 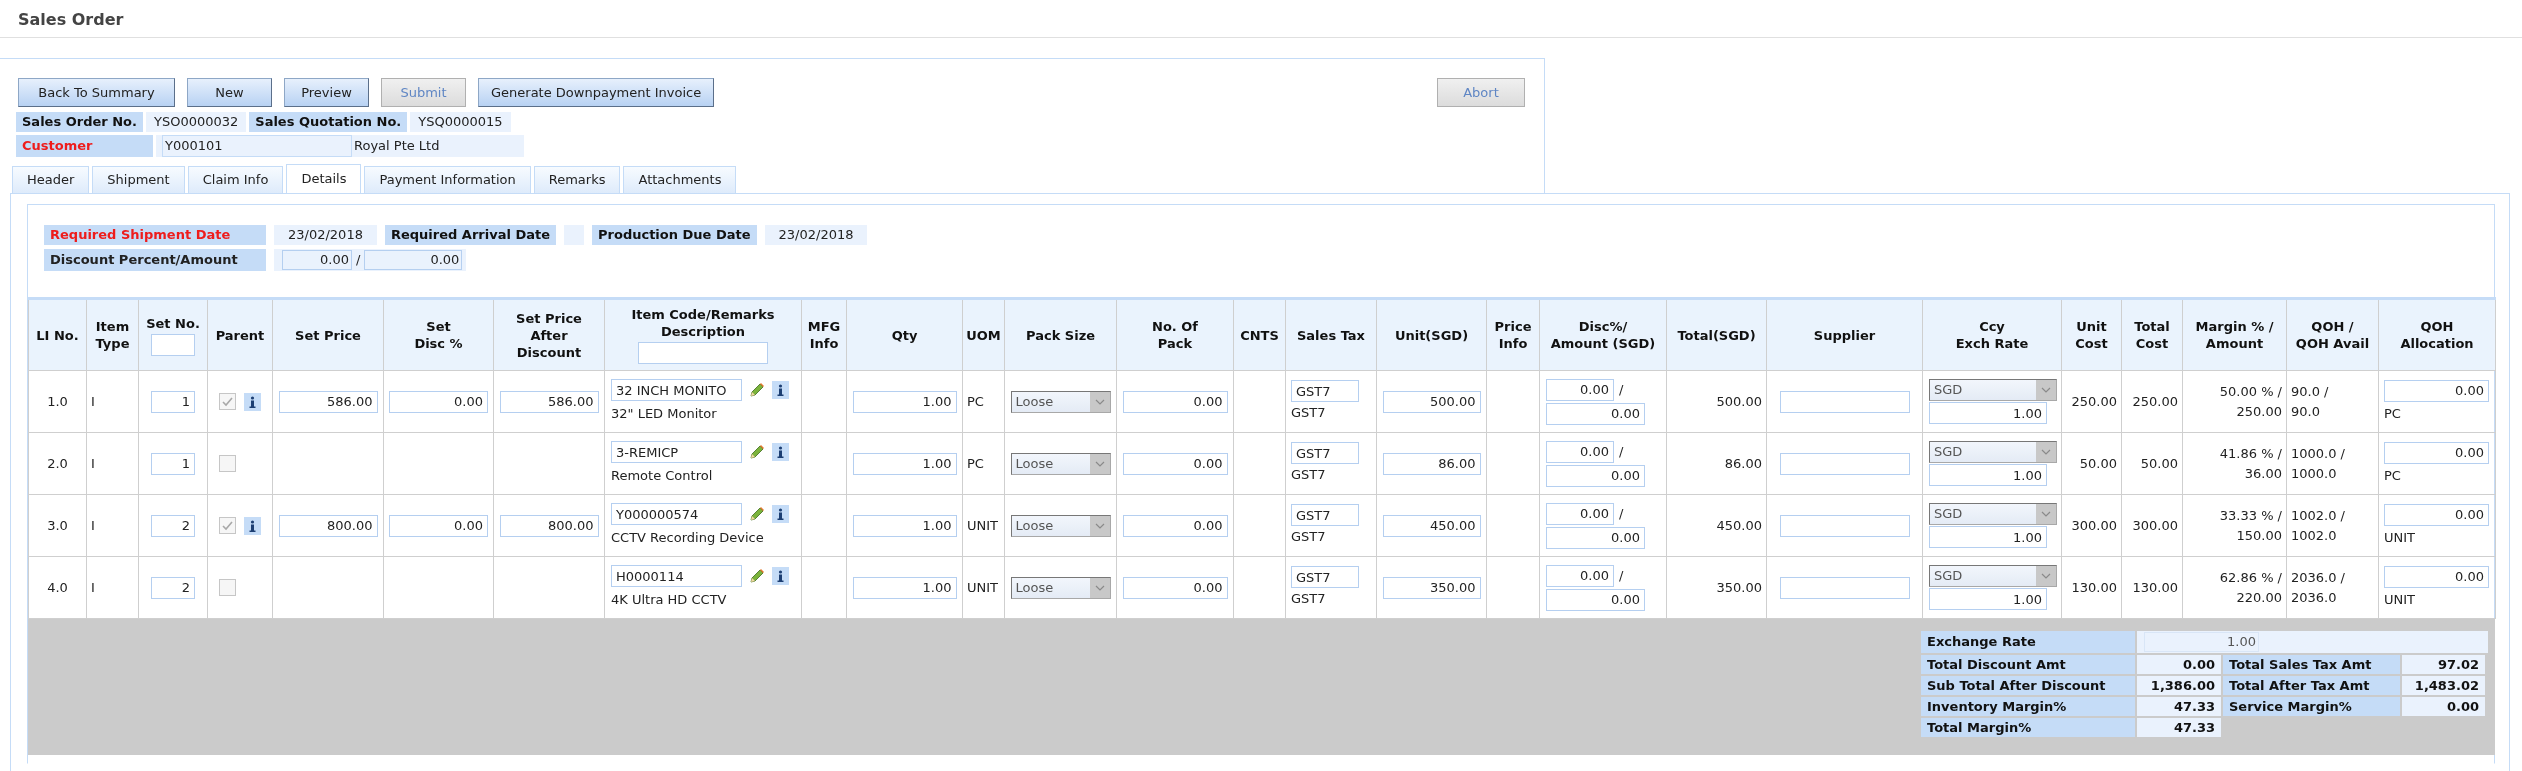 What do you see at coordinates (328, 525) in the screenshot?
I see `set-price-field: 800.00` at bounding box center [328, 525].